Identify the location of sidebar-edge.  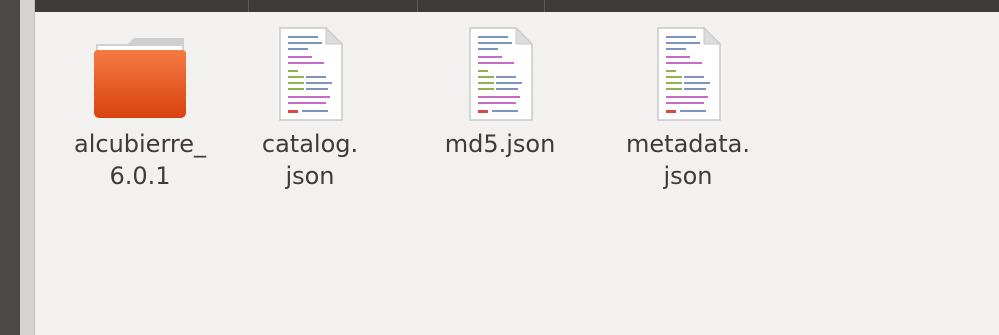
(27, 167).